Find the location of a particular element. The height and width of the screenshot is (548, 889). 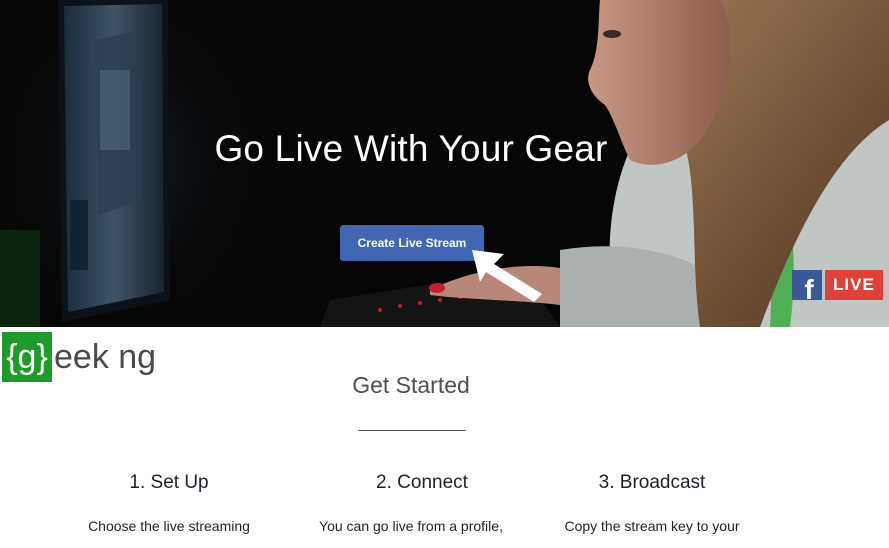

hero-title: Go Live With Your Gear is located at coordinates (411, 148).